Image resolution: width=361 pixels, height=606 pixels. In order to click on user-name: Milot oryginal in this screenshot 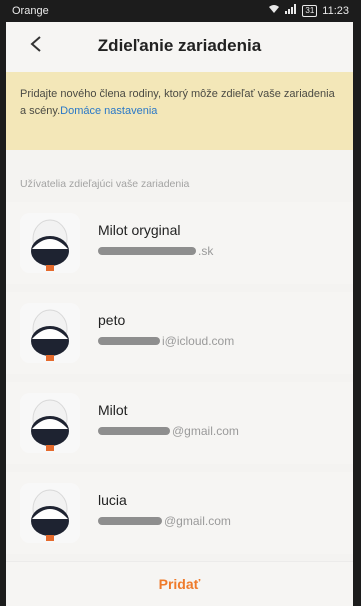, I will do `click(139, 230)`.